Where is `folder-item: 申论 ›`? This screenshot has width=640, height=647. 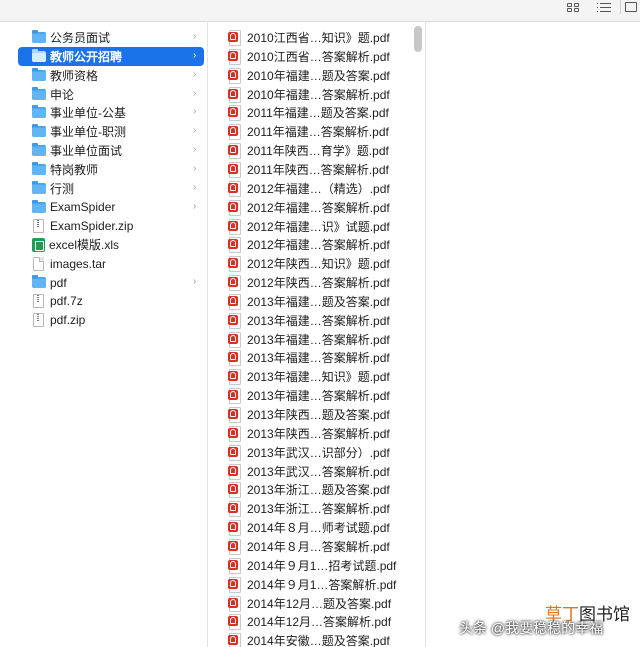 folder-item: 申论 › is located at coordinates (111, 94).